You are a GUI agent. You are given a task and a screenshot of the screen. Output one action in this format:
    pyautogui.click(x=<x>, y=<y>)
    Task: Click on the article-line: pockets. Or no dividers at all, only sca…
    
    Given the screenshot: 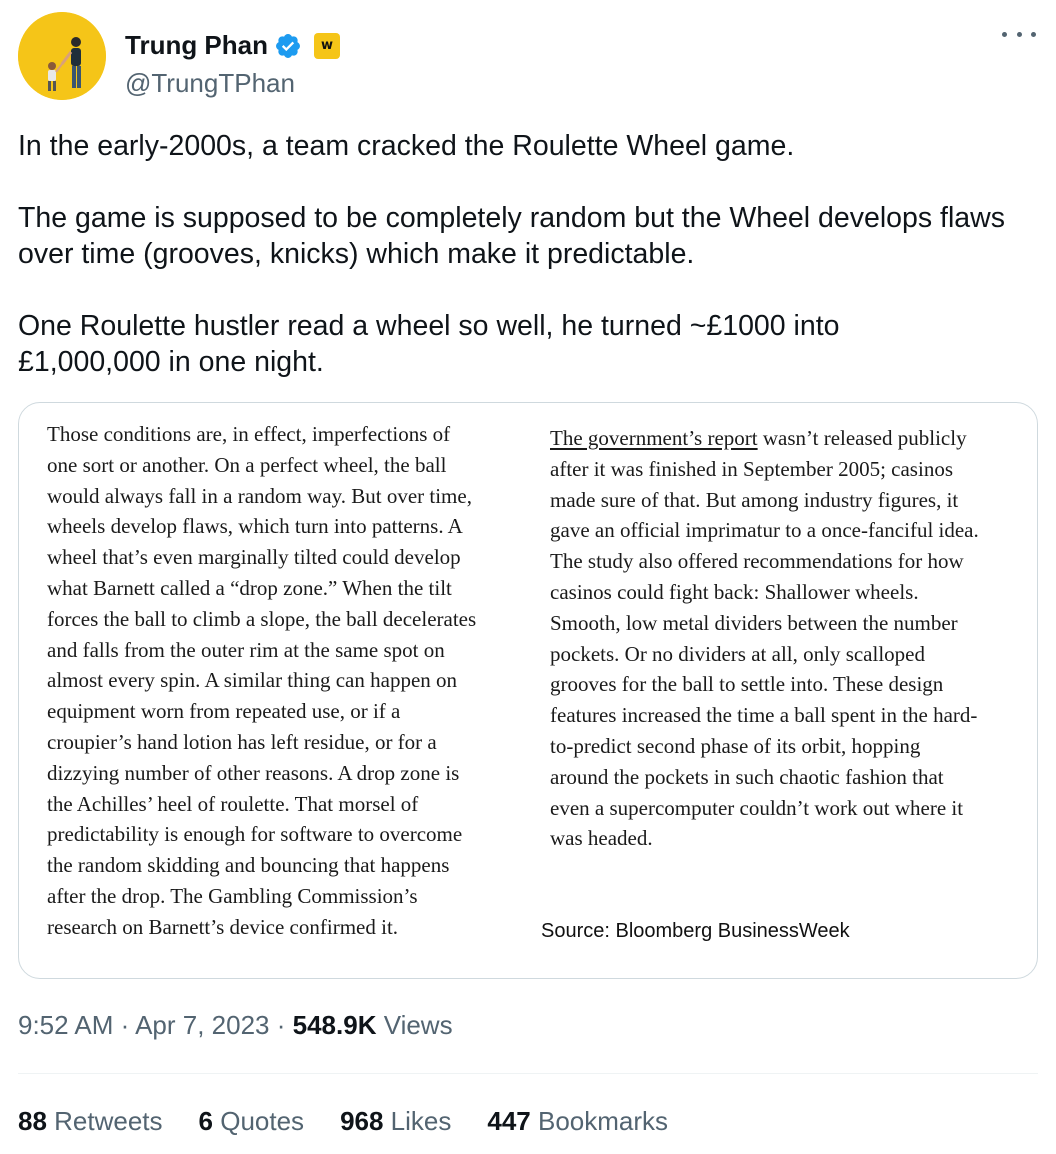 What is the action you would take?
    pyautogui.click(x=737, y=653)
    